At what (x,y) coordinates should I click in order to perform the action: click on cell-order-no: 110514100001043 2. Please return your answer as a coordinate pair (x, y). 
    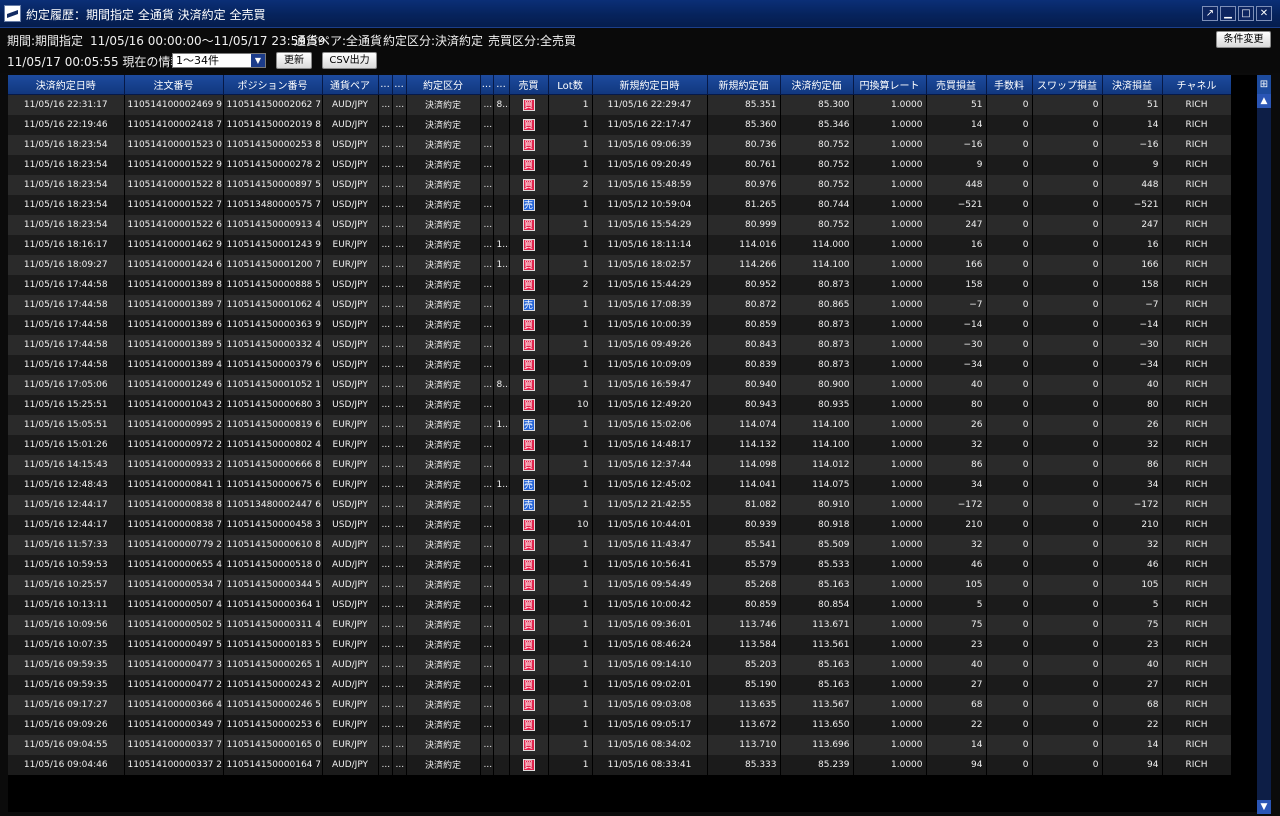
    Looking at the image, I should click on (174, 404).